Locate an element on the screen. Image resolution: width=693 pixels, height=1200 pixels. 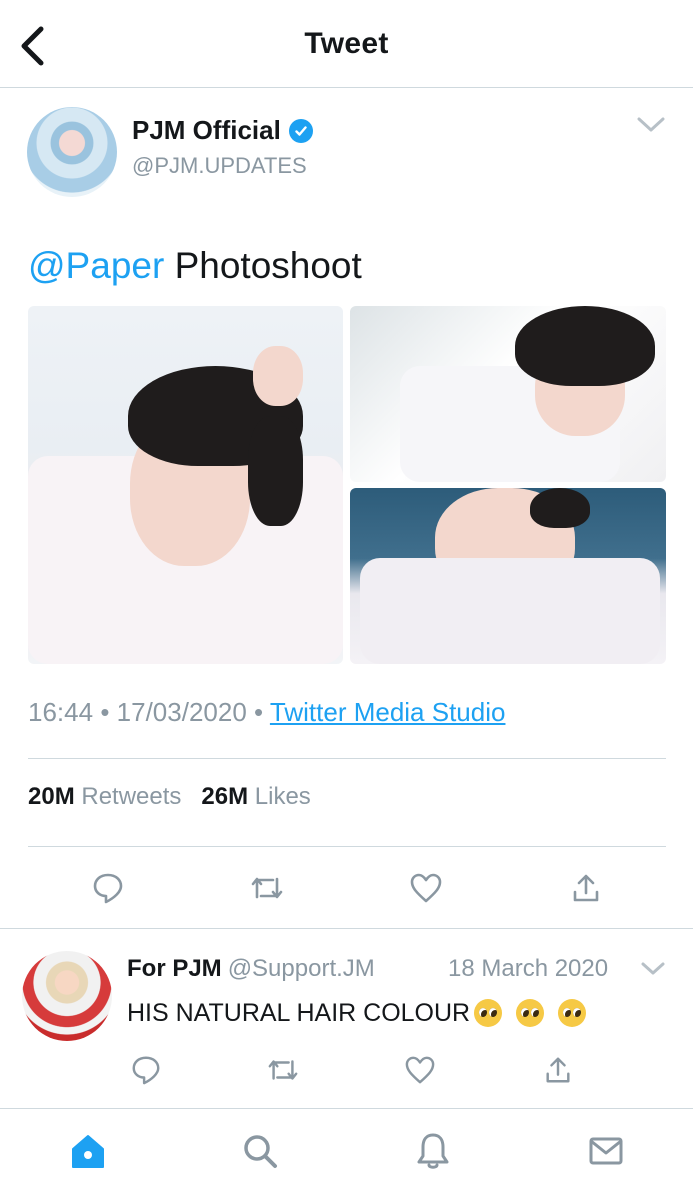
tab-home is located at coordinates (88, 1151).